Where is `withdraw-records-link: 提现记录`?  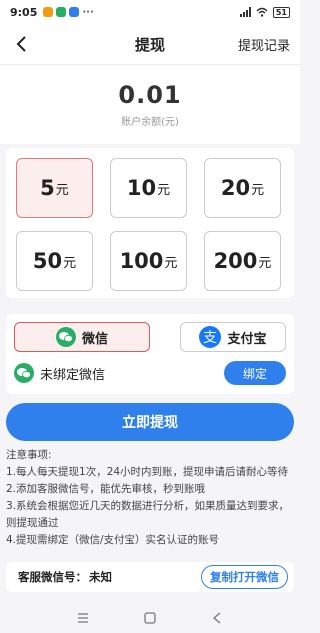 withdraw-records-link: 提现记录 is located at coordinates (264, 44).